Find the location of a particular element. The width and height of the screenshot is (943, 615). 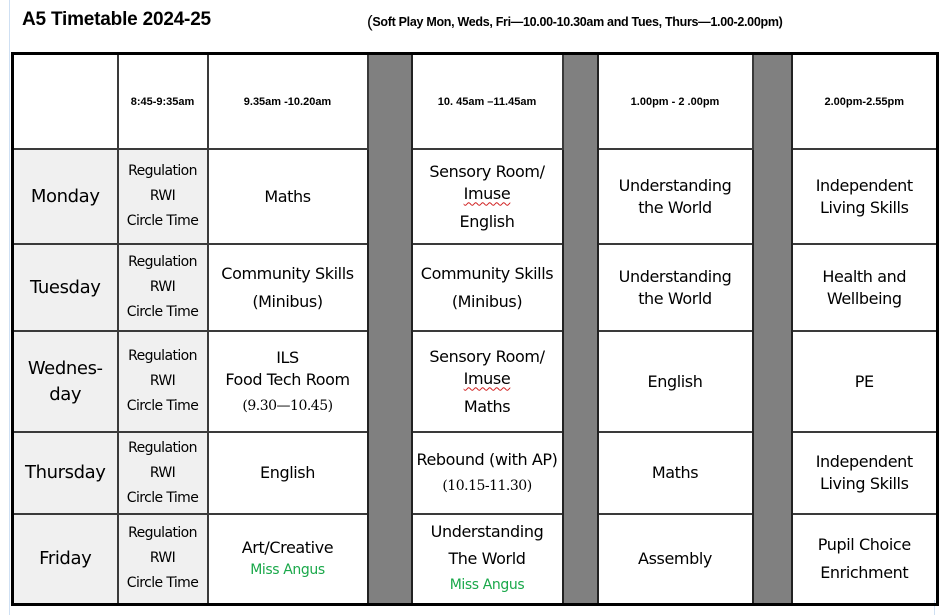

day-cell: Tuesday is located at coordinates (65, 287).